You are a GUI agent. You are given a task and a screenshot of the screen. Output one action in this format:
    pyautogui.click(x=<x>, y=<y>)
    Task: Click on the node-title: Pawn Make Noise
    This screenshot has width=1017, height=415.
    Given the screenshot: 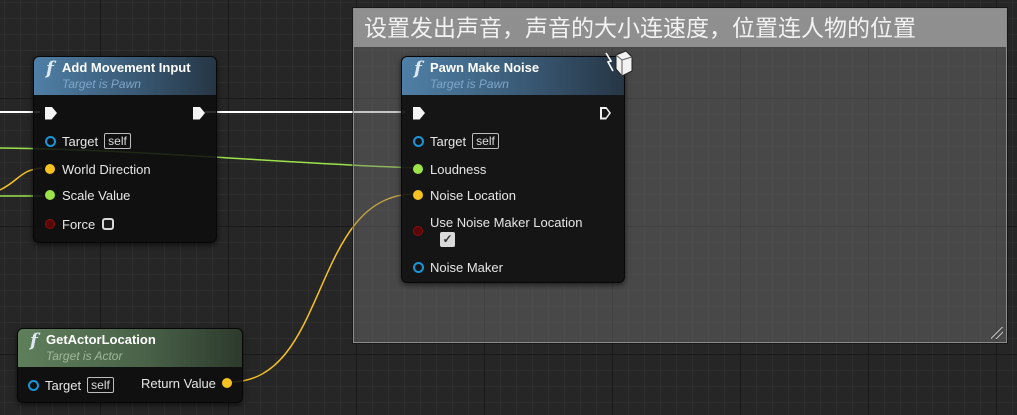 What is the action you would take?
    pyautogui.click(x=485, y=67)
    